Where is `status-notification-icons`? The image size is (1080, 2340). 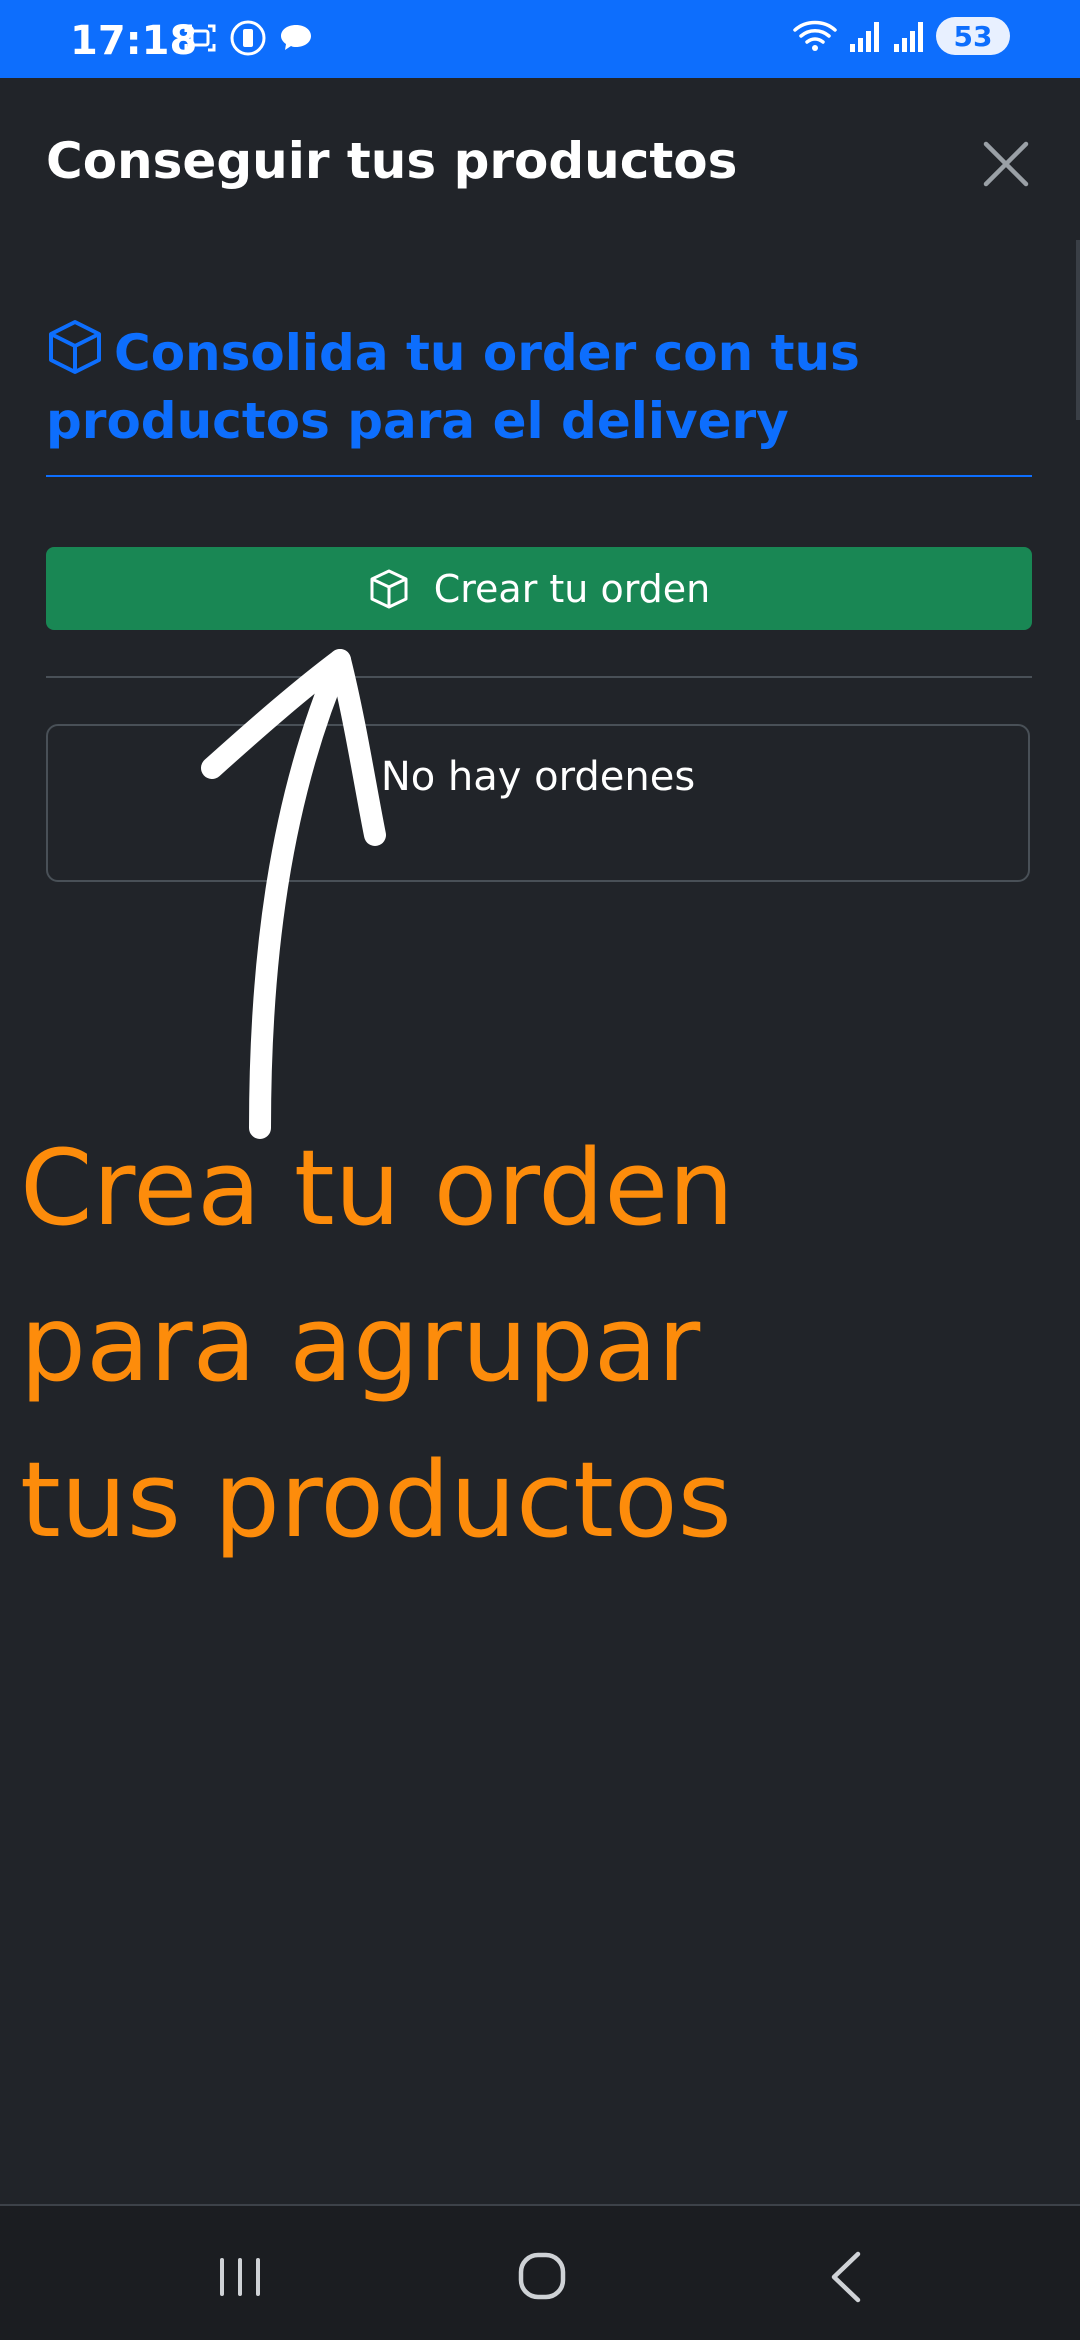 status-notification-icons is located at coordinates (248, 38).